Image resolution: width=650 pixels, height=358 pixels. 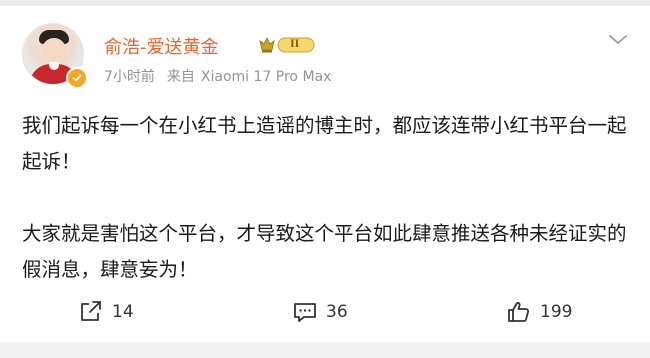 What do you see at coordinates (161, 46) in the screenshot?
I see `author-name: 俞浩-爱送黄金` at bounding box center [161, 46].